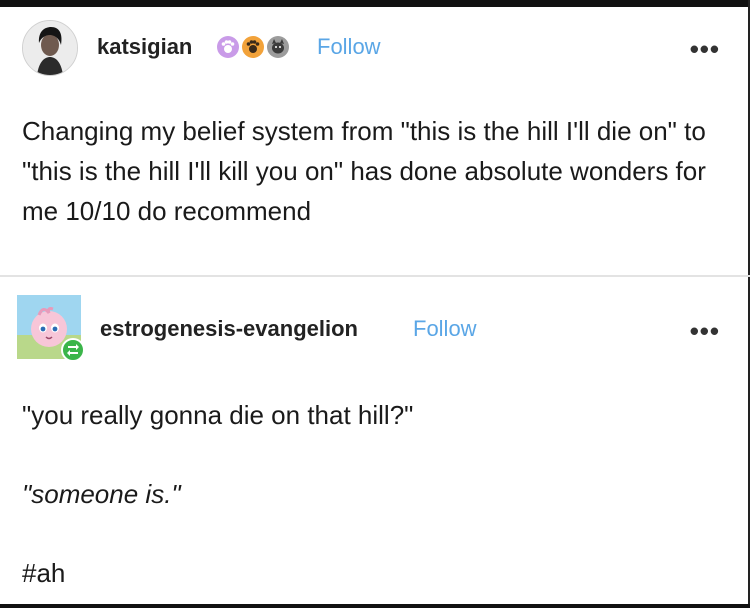 The height and width of the screenshot is (608, 750). What do you see at coordinates (375, 606) in the screenshot?
I see `bottom-border` at bounding box center [375, 606].